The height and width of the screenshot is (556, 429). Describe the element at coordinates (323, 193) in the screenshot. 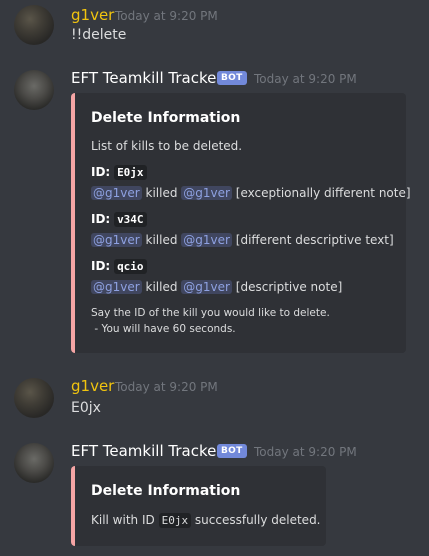

I see `kill-note: [exceptionally different note]` at that location.